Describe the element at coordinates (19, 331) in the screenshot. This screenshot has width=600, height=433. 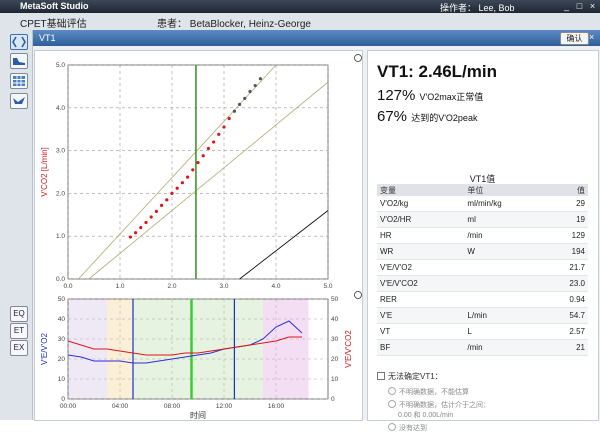
I see `et-button: ET` at that location.